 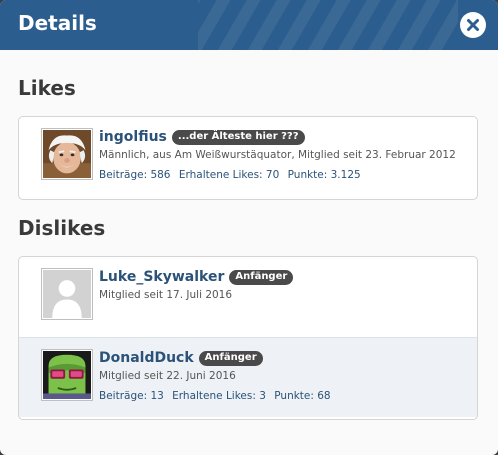 What do you see at coordinates (135, 175) in the screenshot?
I see `stat-posts-link: Beiträge: 586` at bounding box center [135, 175].